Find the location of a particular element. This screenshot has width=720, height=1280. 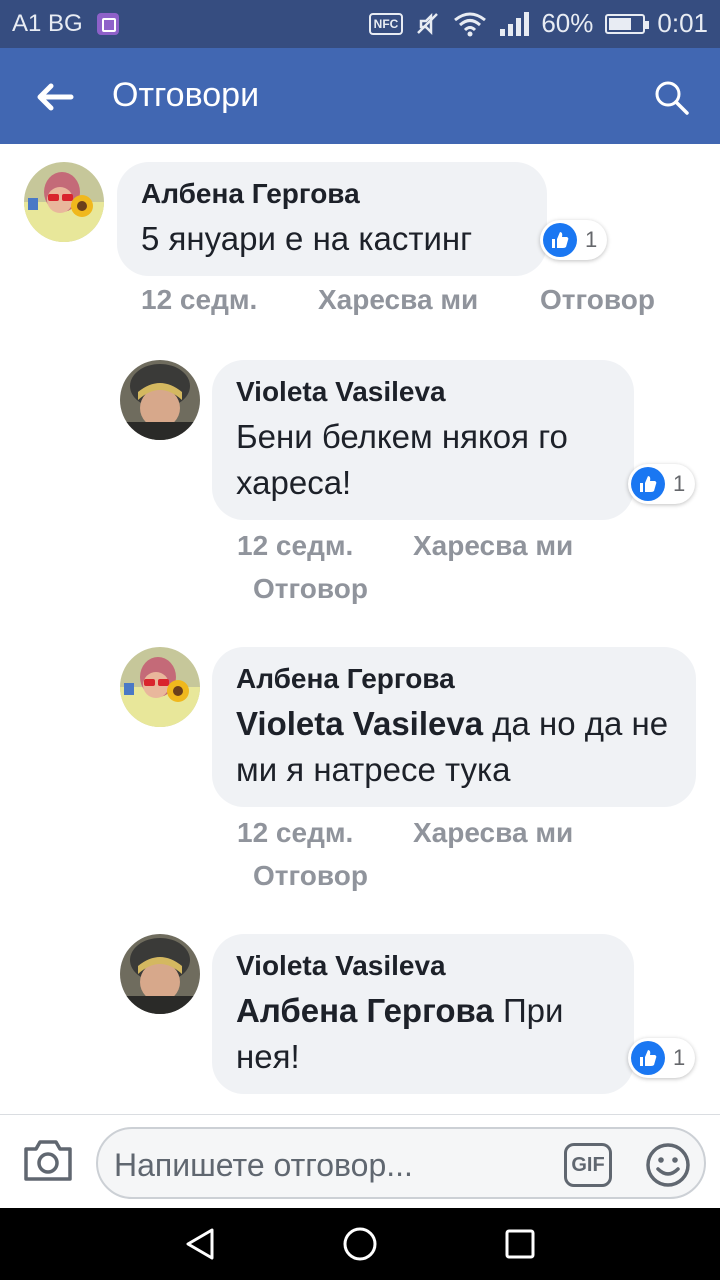

nav-home-button is located at coordinates (360, 1244).